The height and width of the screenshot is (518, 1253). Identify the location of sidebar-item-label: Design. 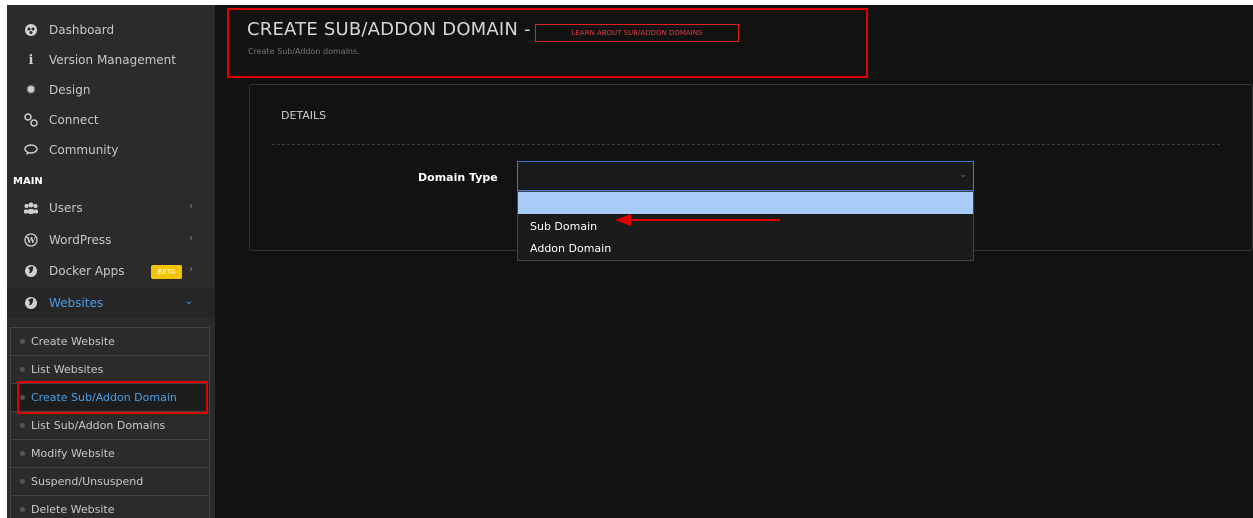
(70, 90).